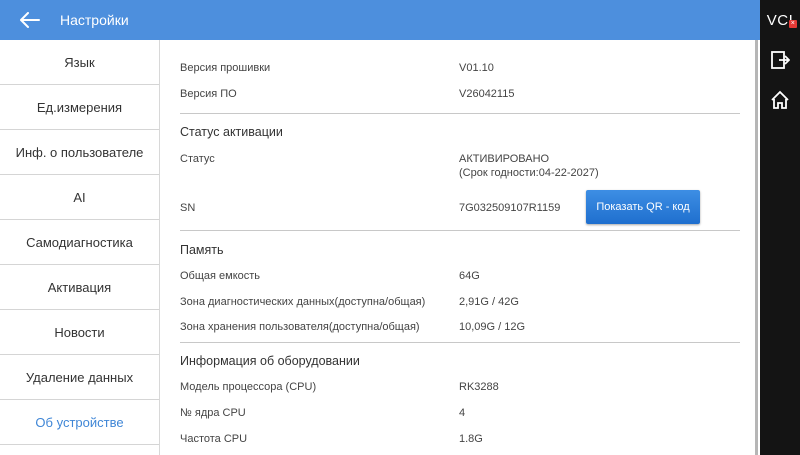  I want to click on hardware-section-title: Информация об оборудовании, so click(270, 361).